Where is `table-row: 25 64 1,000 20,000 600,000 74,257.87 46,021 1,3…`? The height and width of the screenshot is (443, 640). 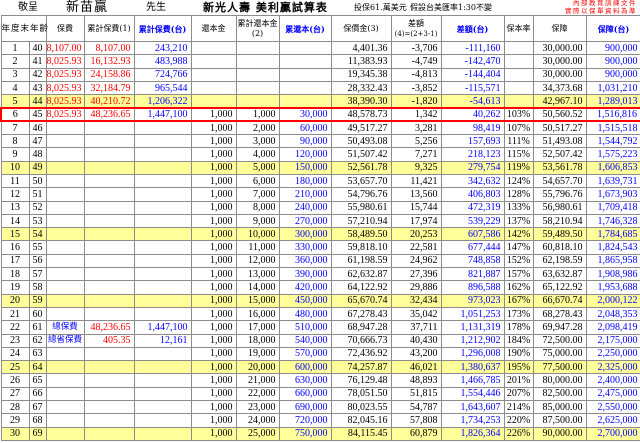
table-row: 25 64 1,000 20,000 600,000 74,257.87 46,021 1,3… is located at coordinates (320, 367).